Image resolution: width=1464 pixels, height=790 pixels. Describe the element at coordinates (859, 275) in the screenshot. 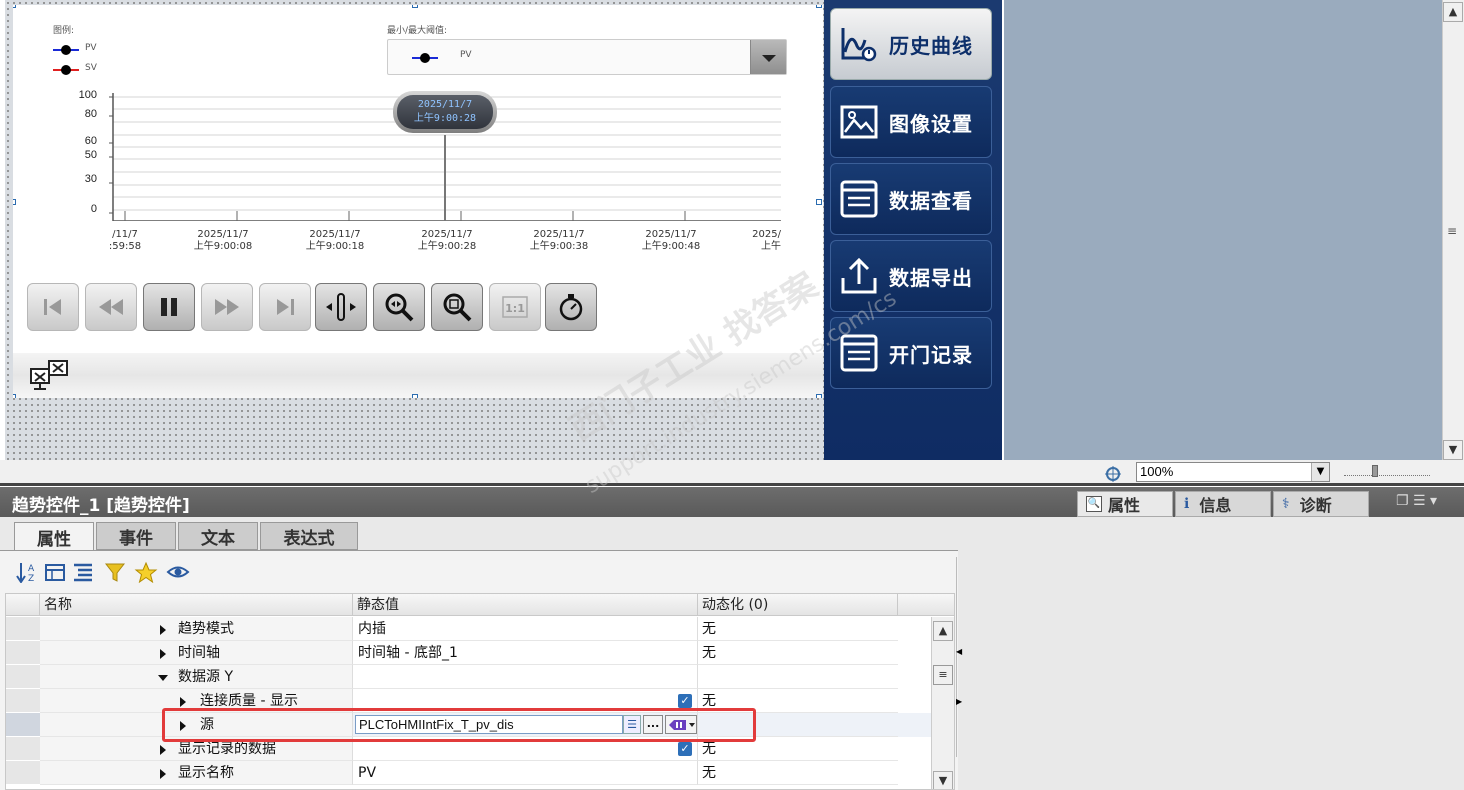

I see `upload-icon` at that location.